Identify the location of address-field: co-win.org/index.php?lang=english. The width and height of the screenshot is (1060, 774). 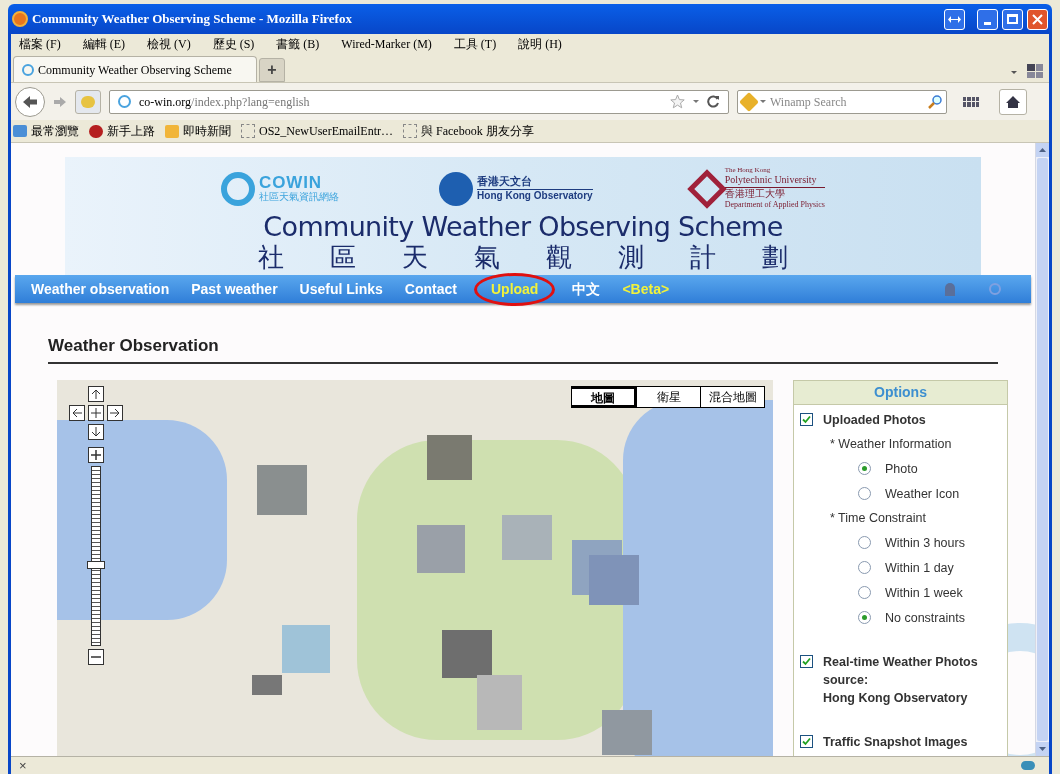
(419, 101).